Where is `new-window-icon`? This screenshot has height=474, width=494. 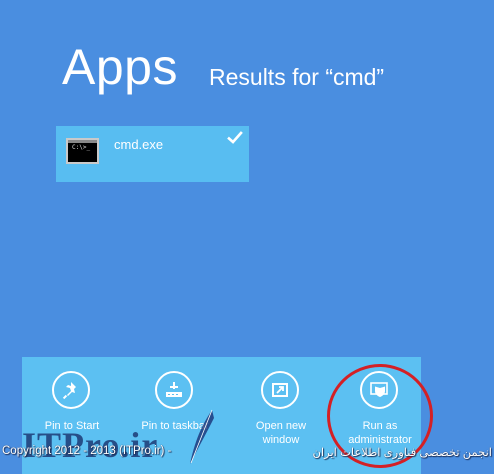
new-window-icon is located at coordinates (280, 390).